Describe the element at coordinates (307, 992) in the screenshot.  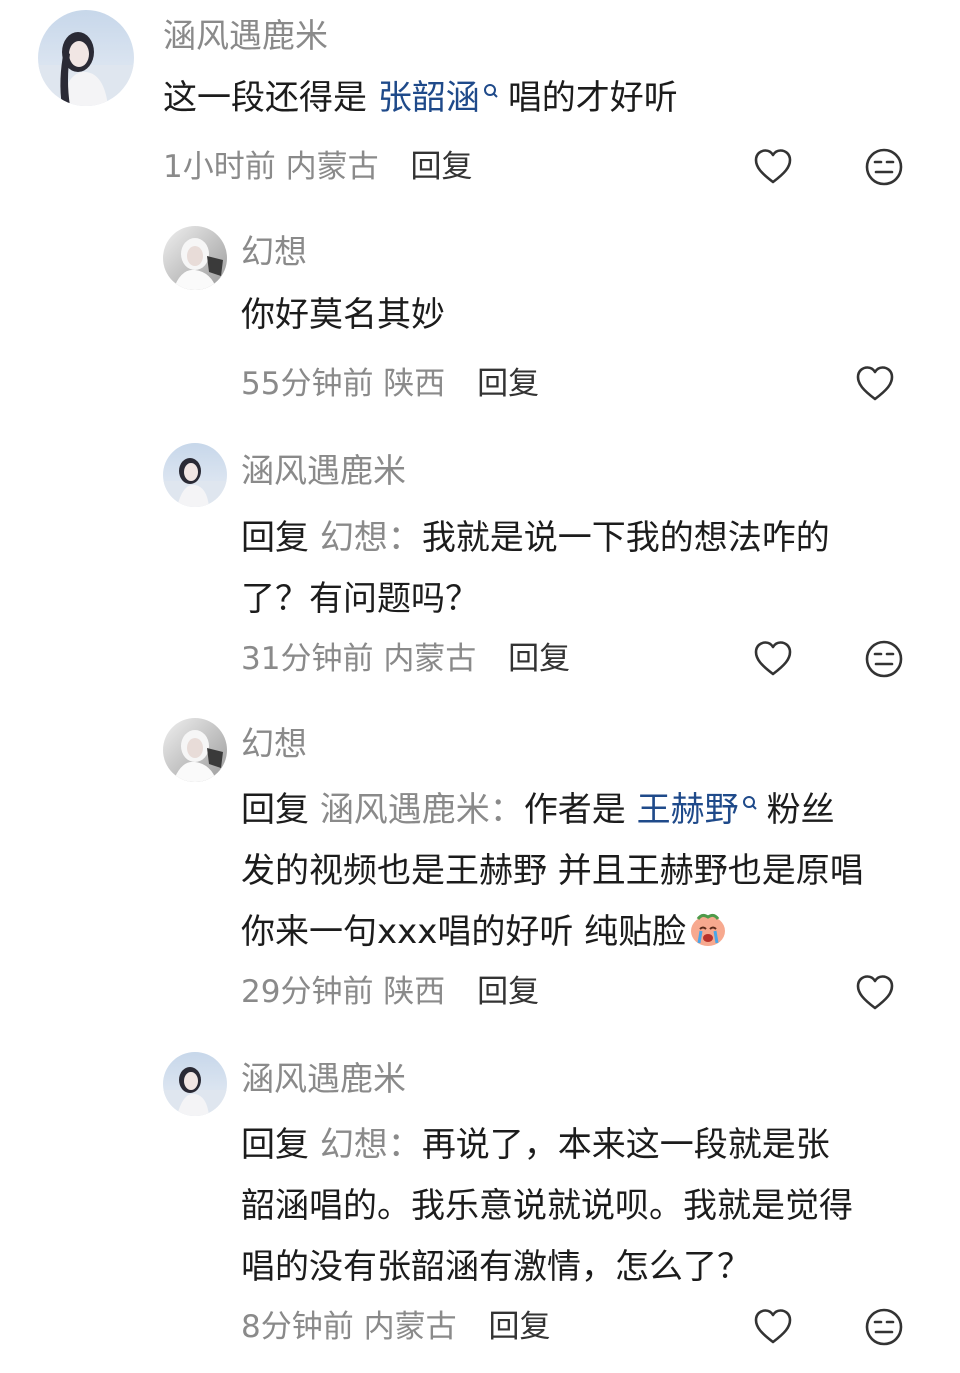
I see `comment-time: 29分钟前` at that location.